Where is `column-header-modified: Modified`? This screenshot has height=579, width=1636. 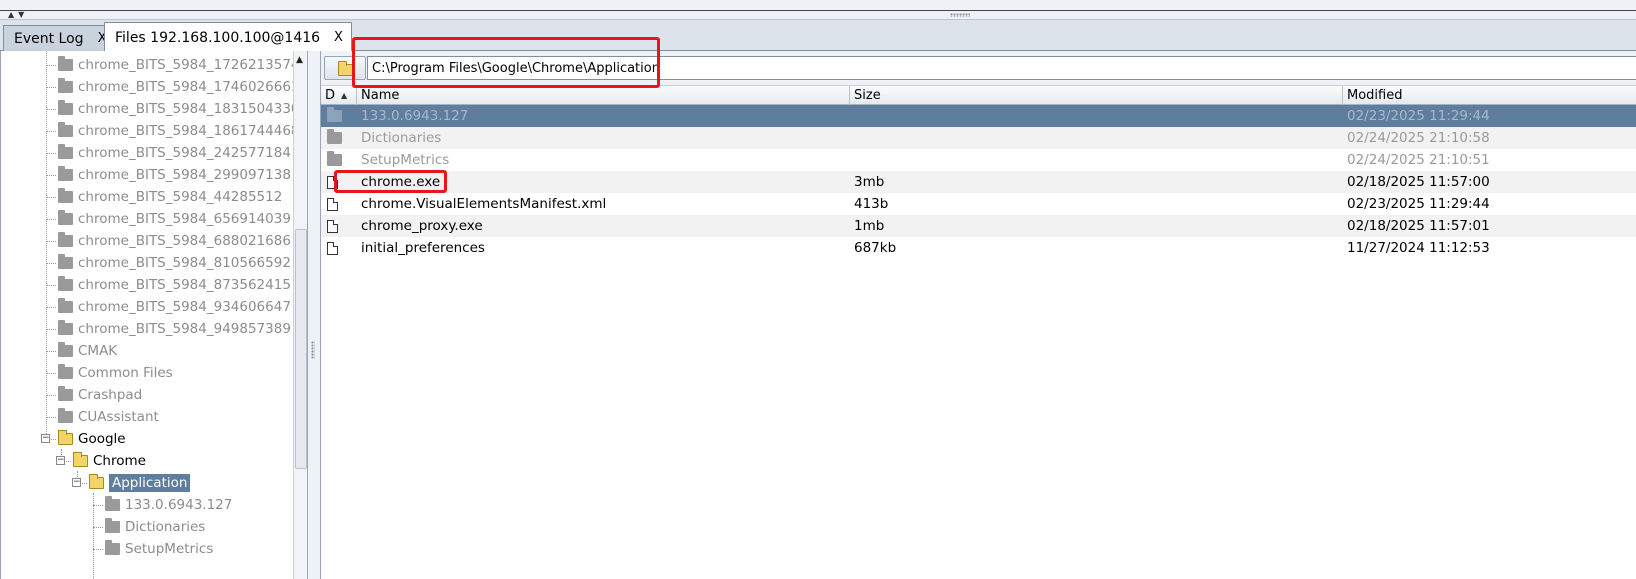
column-header-modified: Modified is located at coordinates (1489, 95).